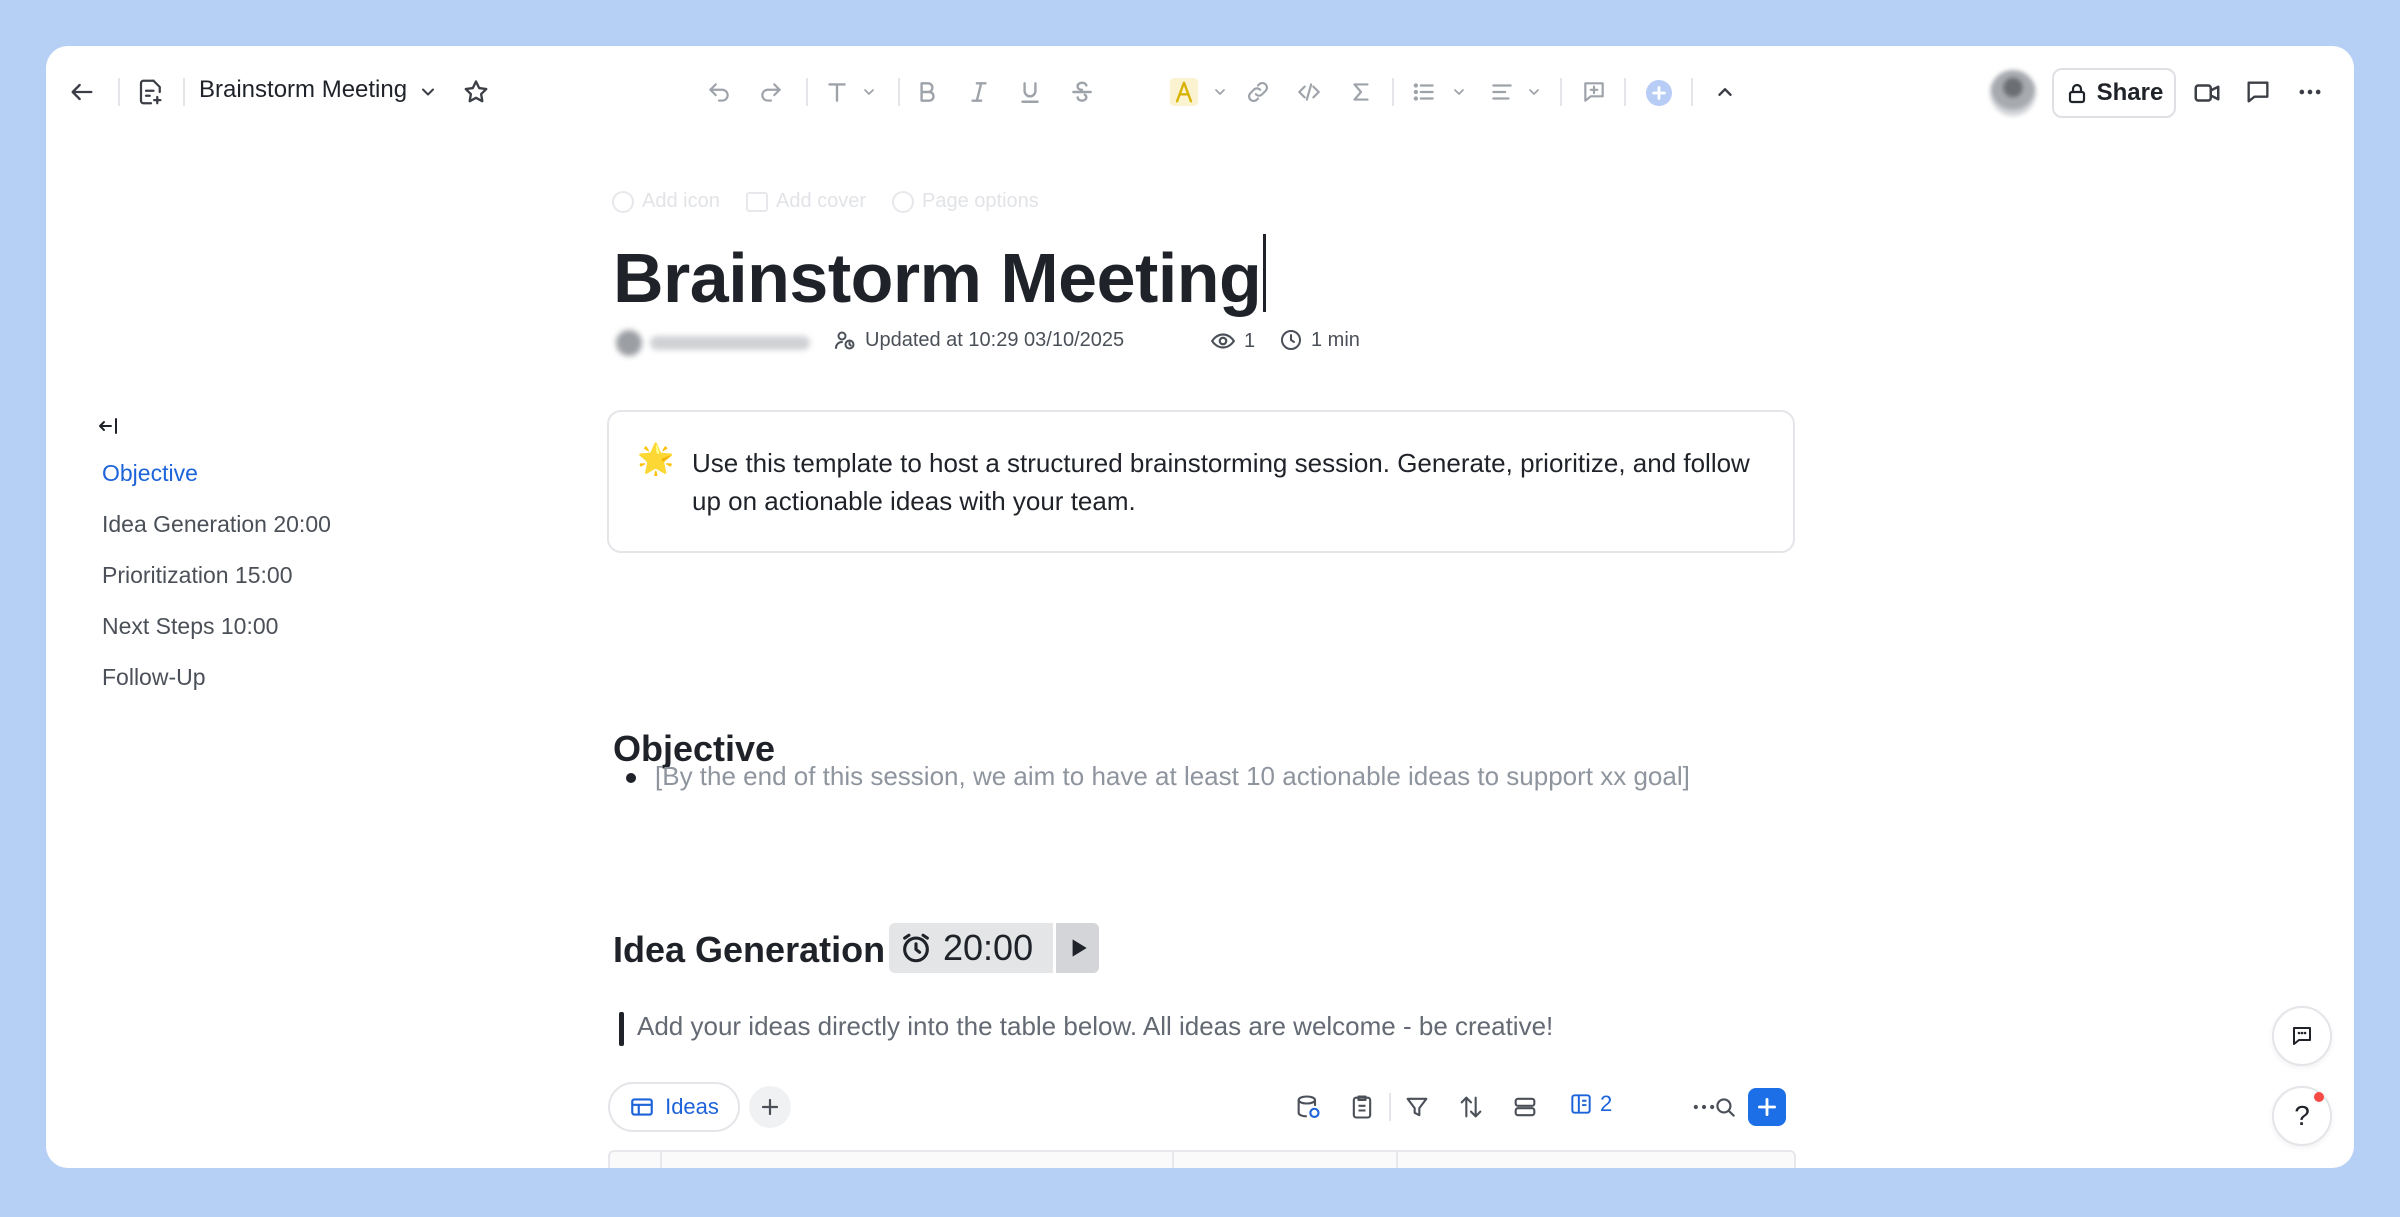  Describe the element at coordinates (303, 90) in the screenshot. I see `doc-title: Brainstorm Meeting` at that location.